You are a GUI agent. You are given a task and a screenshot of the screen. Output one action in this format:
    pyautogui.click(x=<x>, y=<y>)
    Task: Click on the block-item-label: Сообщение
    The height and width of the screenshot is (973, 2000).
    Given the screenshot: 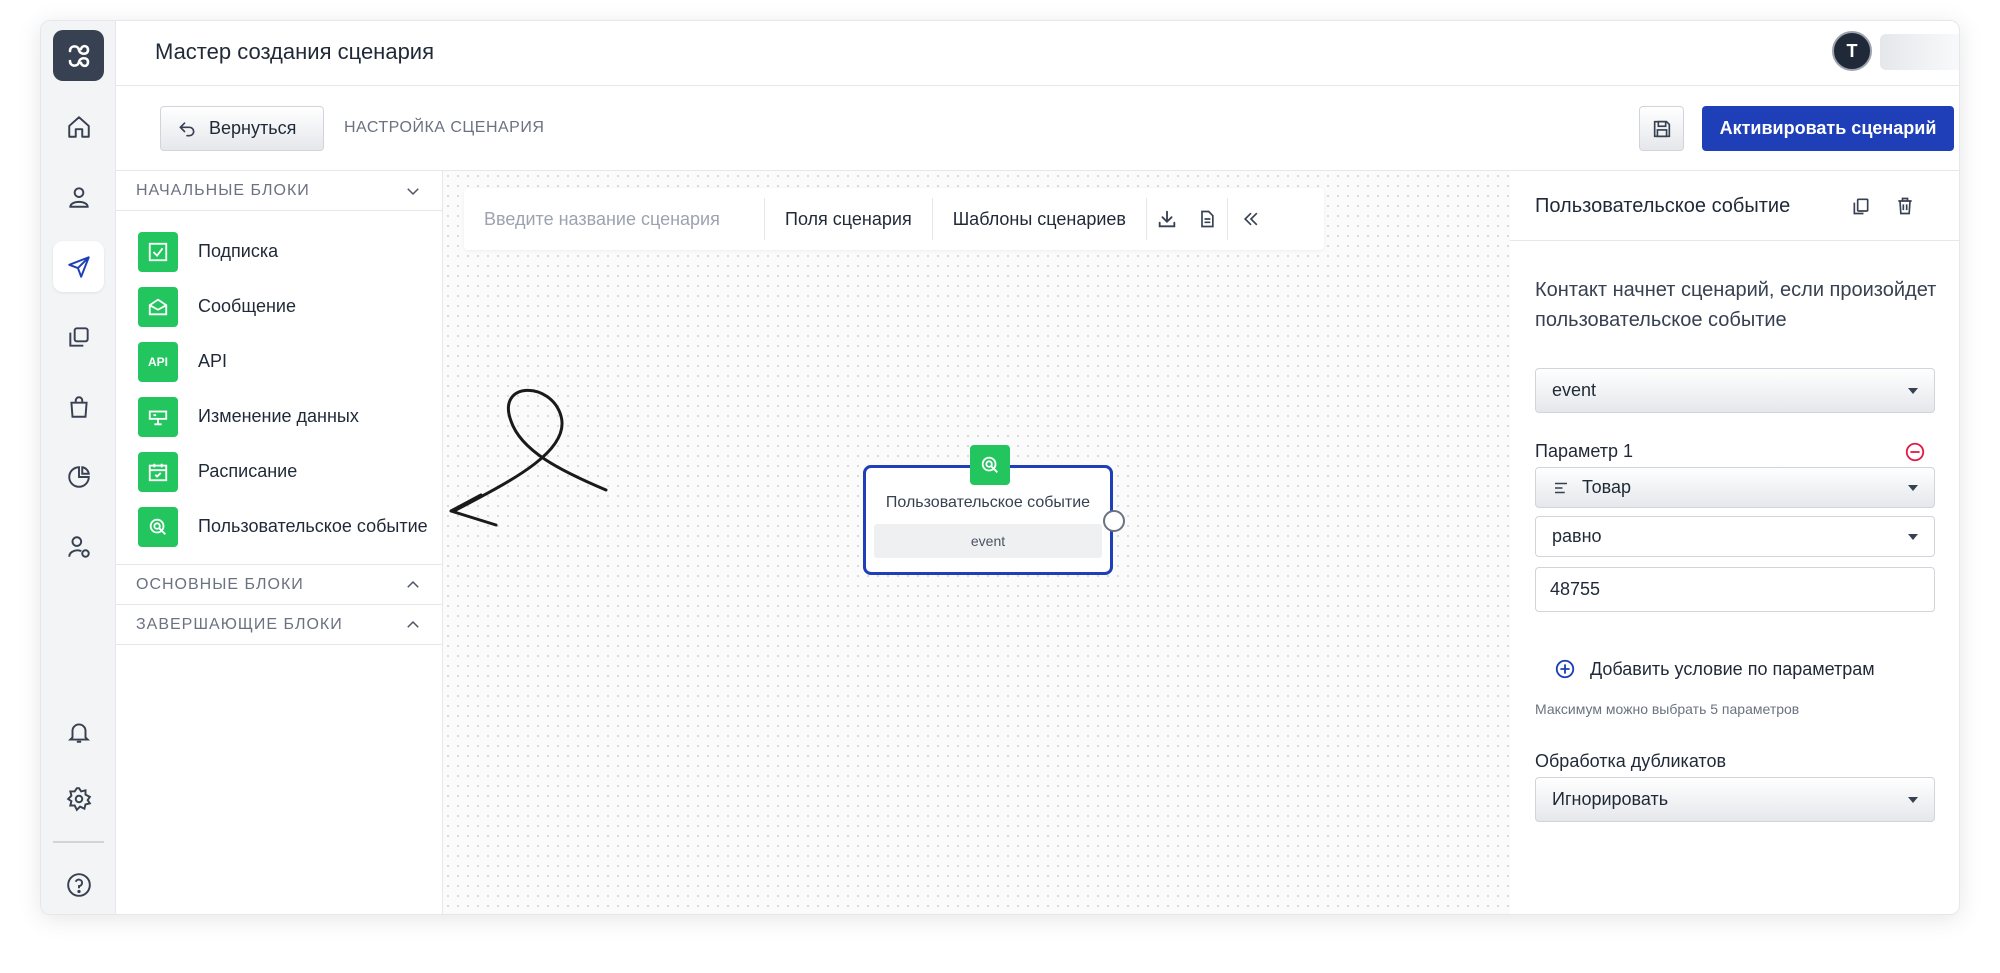 What is the action you would take?
    pyautogui.click(x=247, y=306)
    